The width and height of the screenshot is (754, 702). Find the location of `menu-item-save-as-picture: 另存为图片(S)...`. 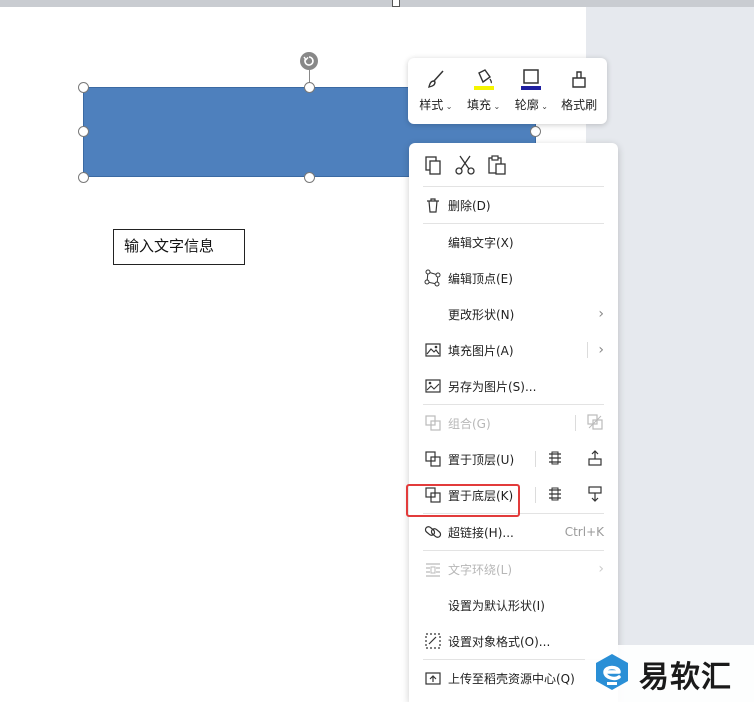

menu-item-save-as-picture: 另存为图片(S)... is located at coordinates (513, 386).